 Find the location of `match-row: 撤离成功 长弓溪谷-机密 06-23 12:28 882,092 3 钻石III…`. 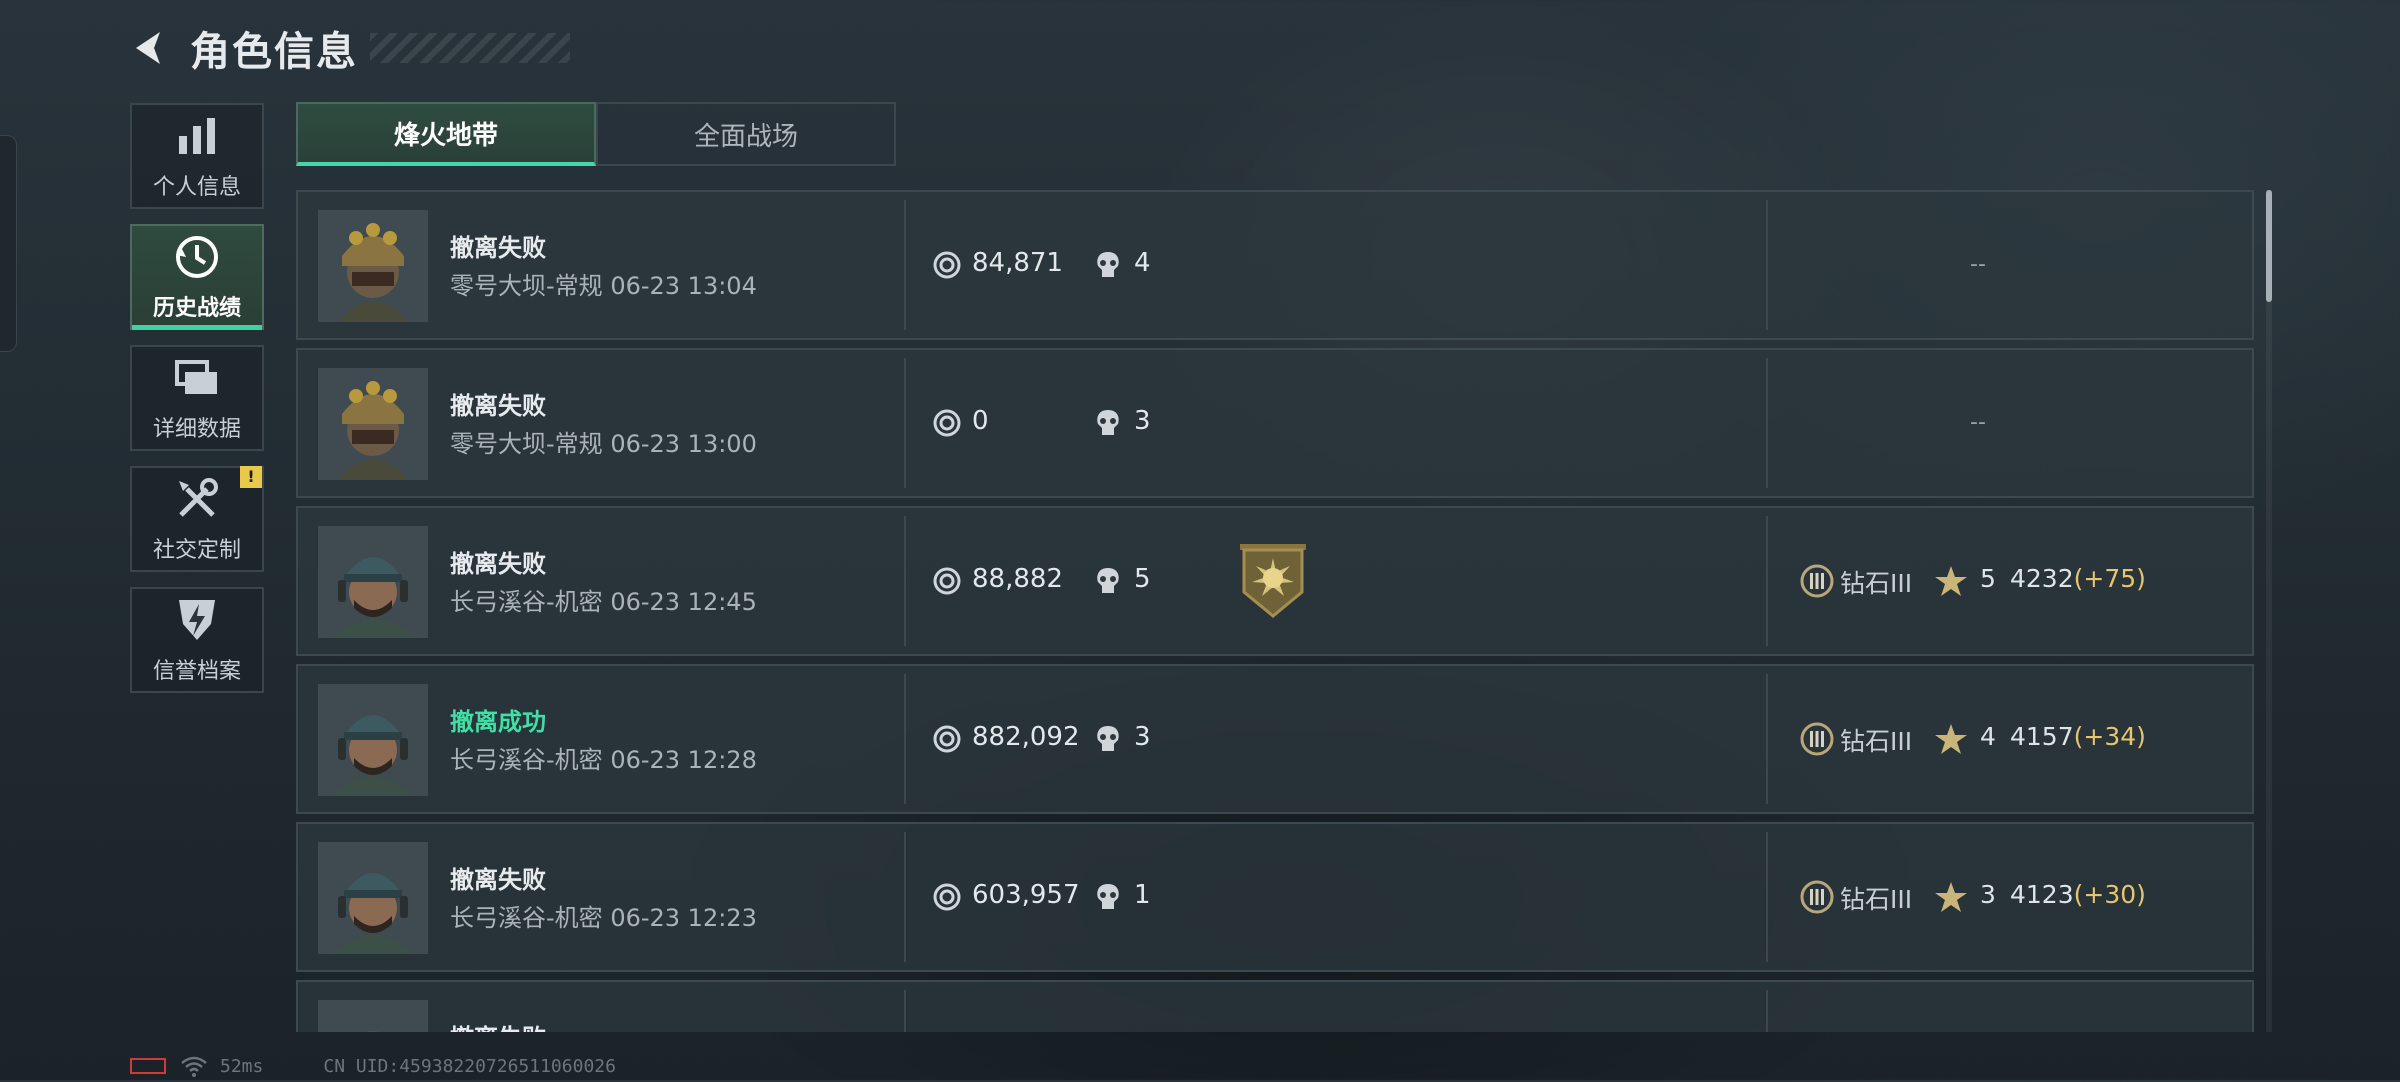

match-row: 撤离成功 长弓溪谷-机密 06-23 12:28 882,092 3 钻石III… is located at coordinates (1275, 739).